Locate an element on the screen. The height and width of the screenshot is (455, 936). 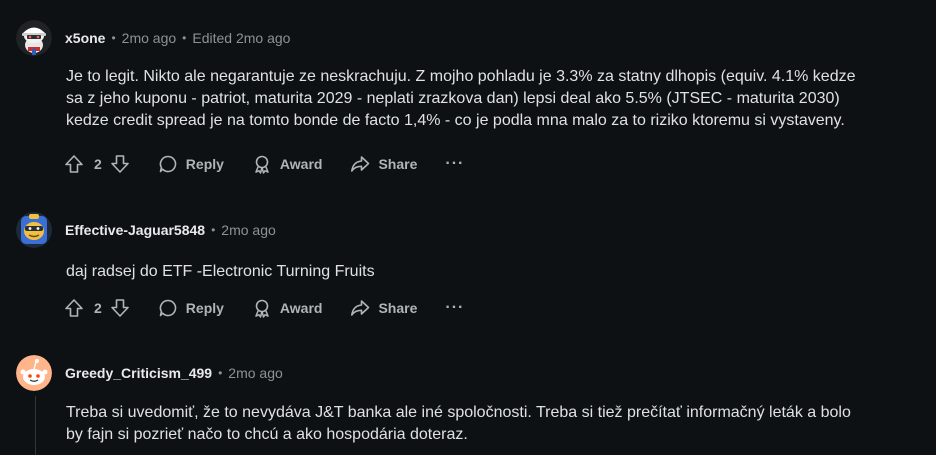
comment-header: Effective-Jaguar5848 • 2mo ago is located at coordinates (146, 230).